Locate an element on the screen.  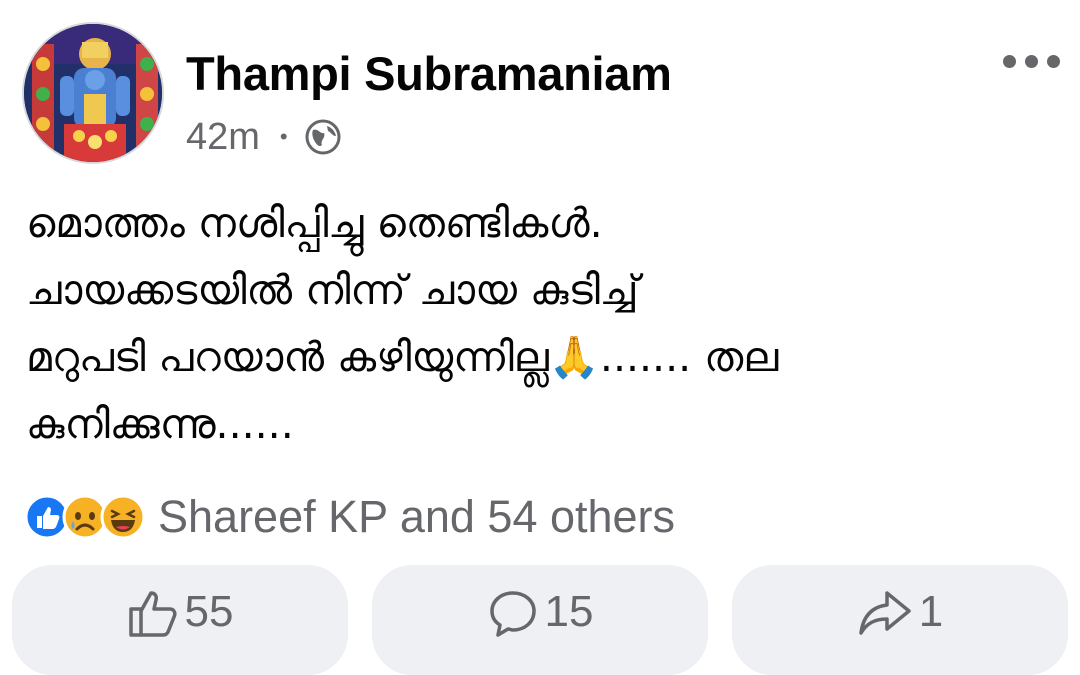
share-button: 1 is located at coordinates (900, 620).